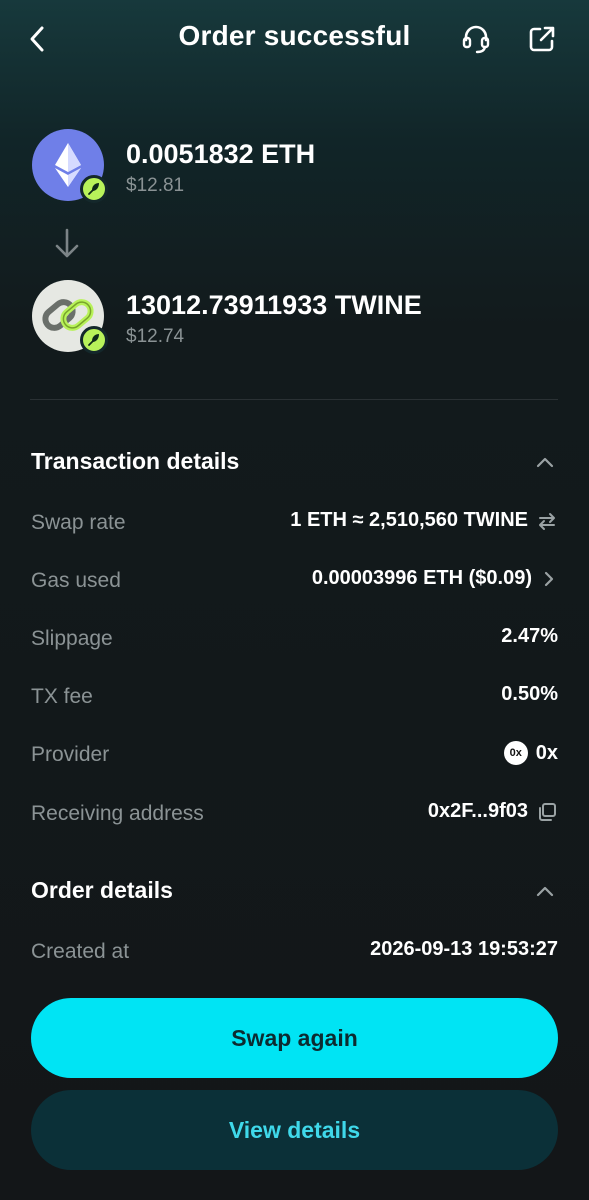  What do you see at coordinates (80, 951) in the screenshot?
I see `created-at-label: Created at` at bounding box center [80, 951].